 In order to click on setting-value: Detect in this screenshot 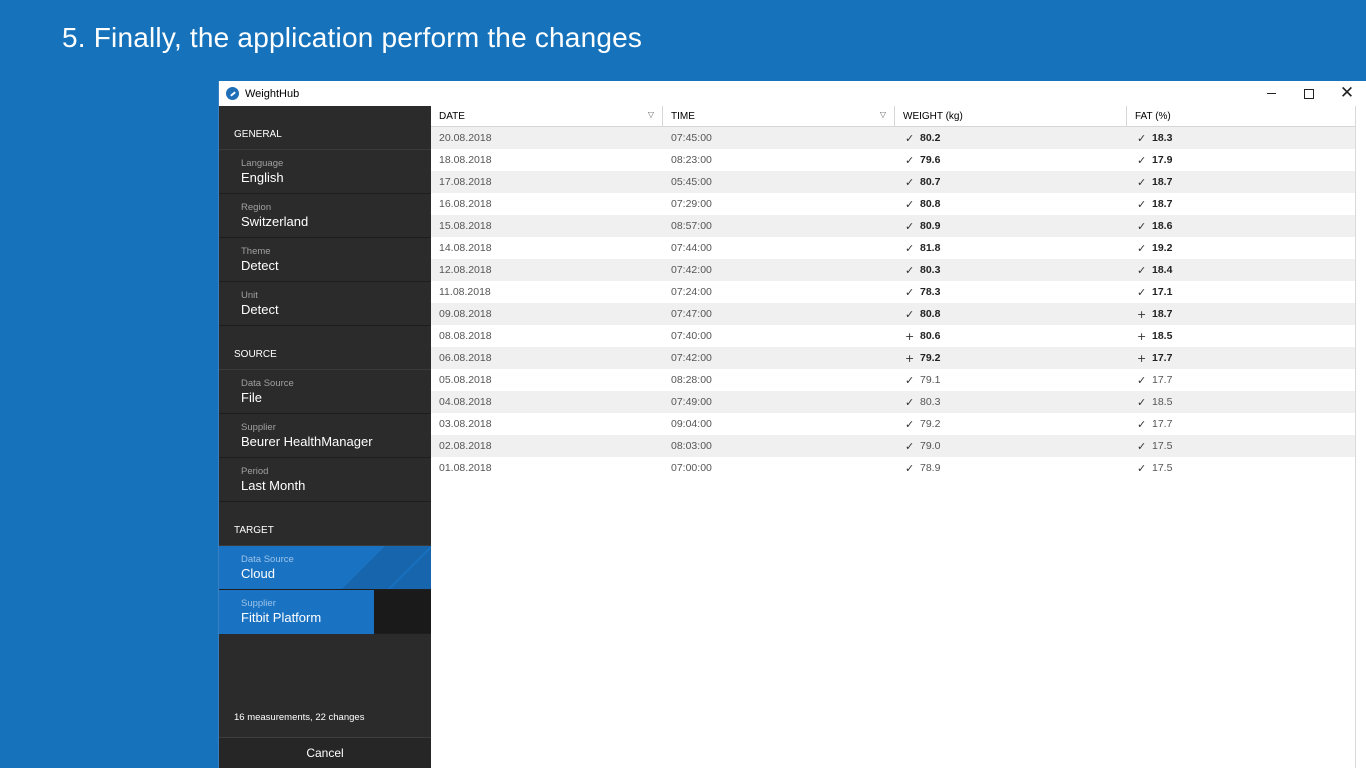, I will do `click(260, 265)`.